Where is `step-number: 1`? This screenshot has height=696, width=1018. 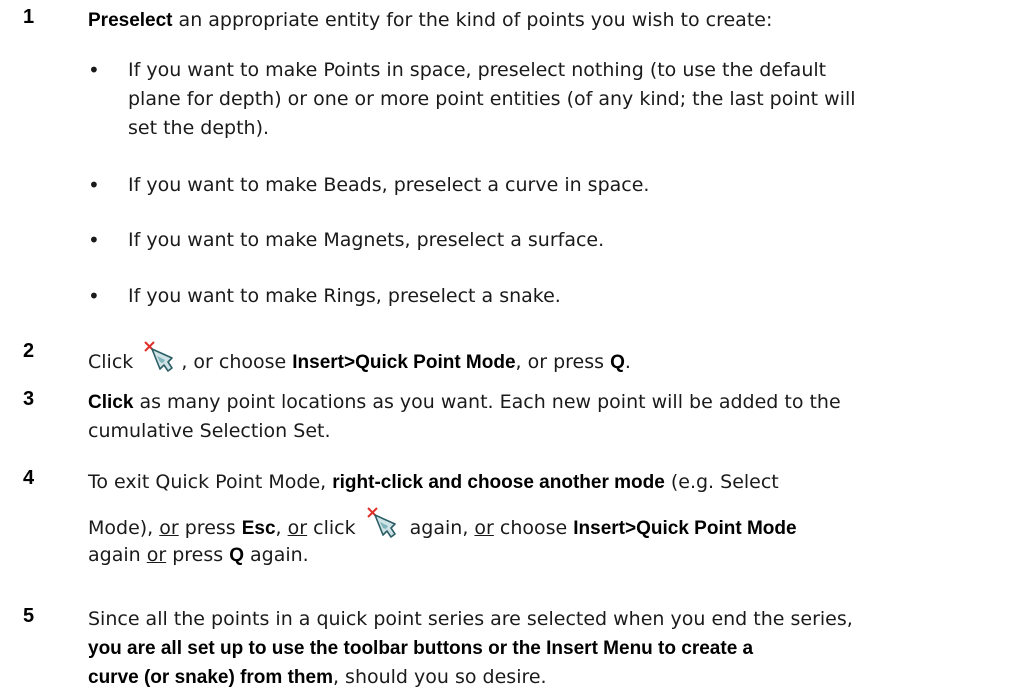 step-number: 1 is located at coordinates (29, 17).